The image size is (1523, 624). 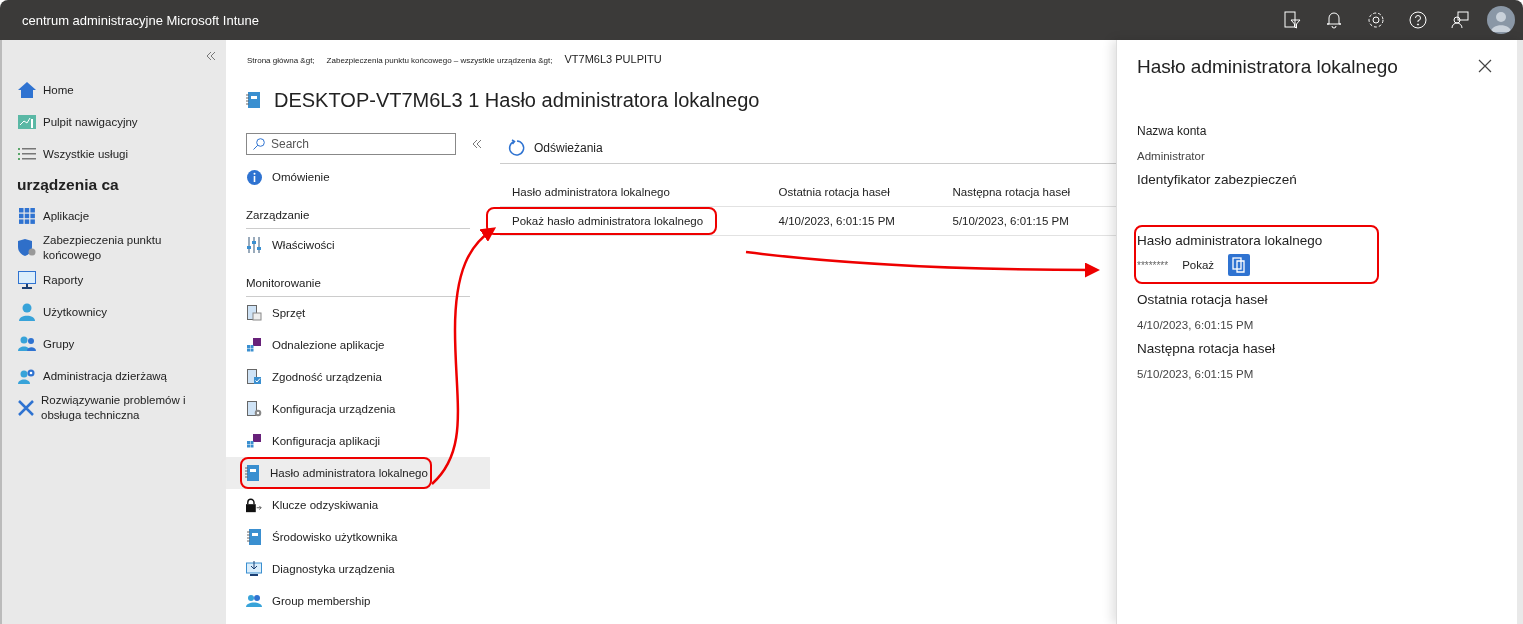 I want to click on menu-item: Właściwości, so click(x=358, y=245).